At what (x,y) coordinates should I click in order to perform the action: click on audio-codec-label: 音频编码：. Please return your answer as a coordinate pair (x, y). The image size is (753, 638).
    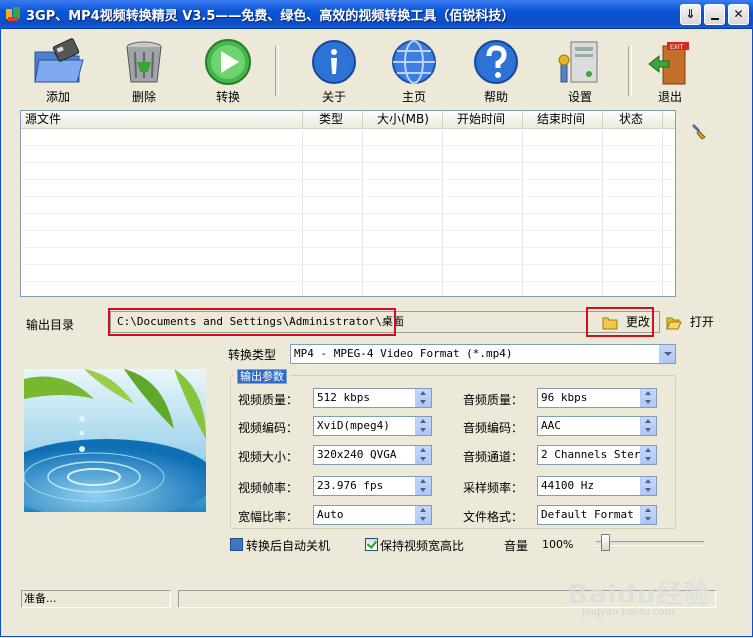
    Looking at the image, I should click on (493, 428).